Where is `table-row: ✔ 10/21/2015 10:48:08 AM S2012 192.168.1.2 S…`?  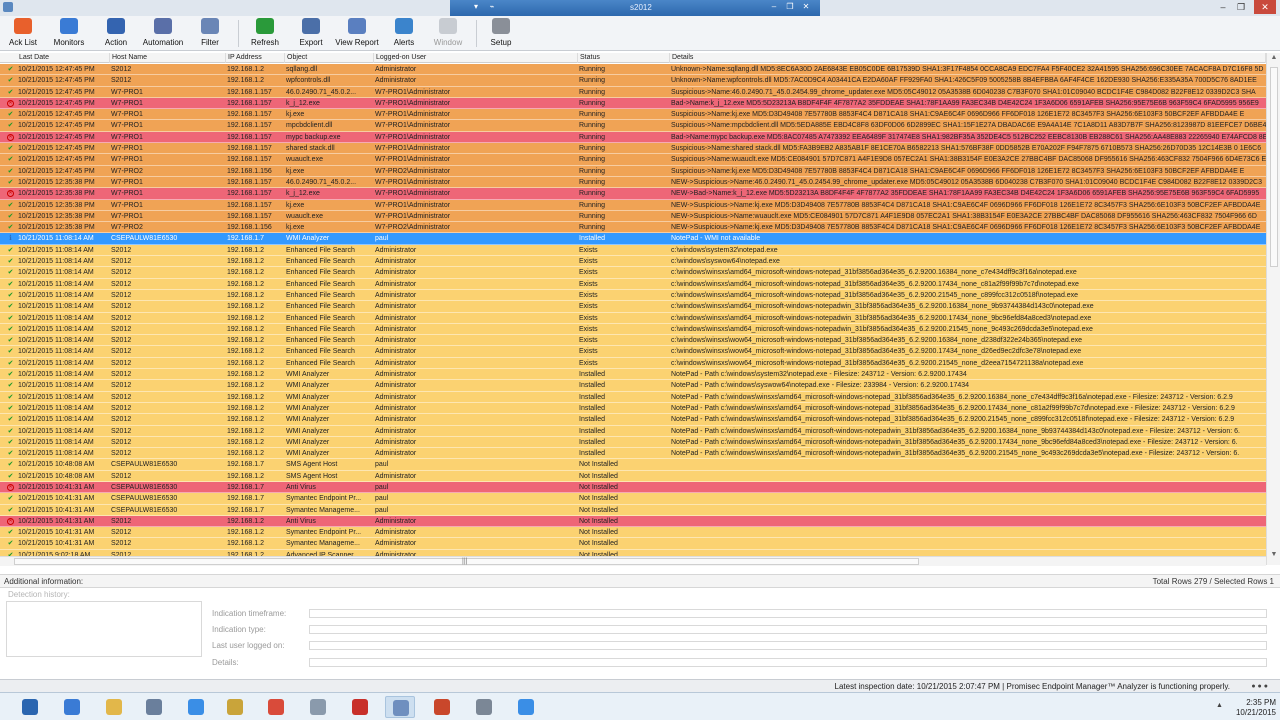 table-row: ✔ 10/21/2015 10:48:08 AM S2012 192.168.1.2 S… is located at coordinates (633, 476).